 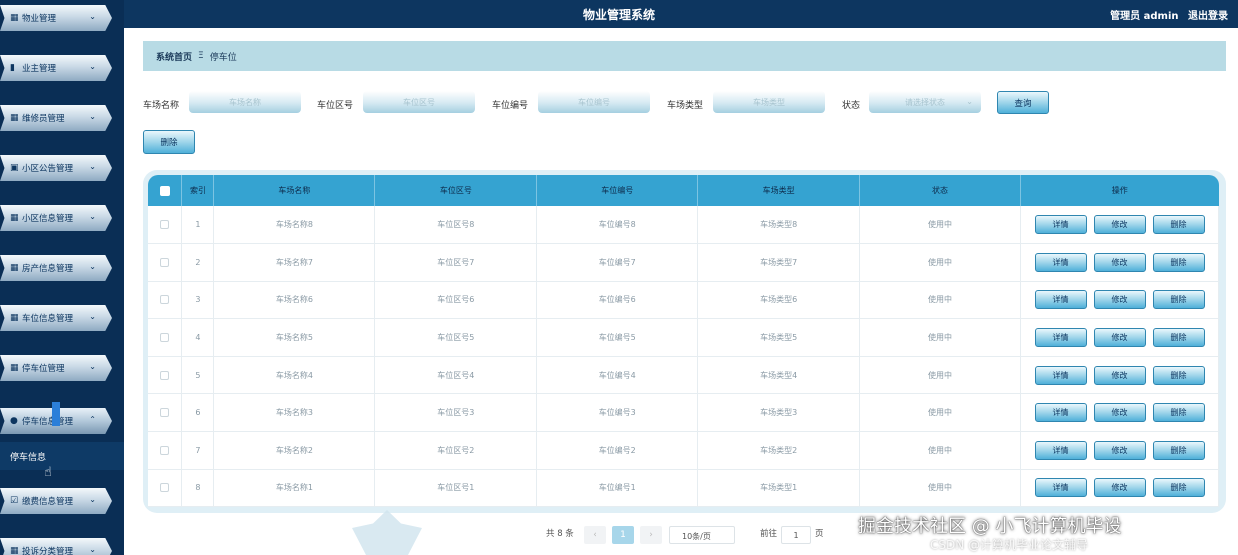 What do you see at coordinates (56, 268) in the screenshot?
I see `sidebar-item-house: ▦ 房产信息管理 ⌄` at bounding box center [56, 268].